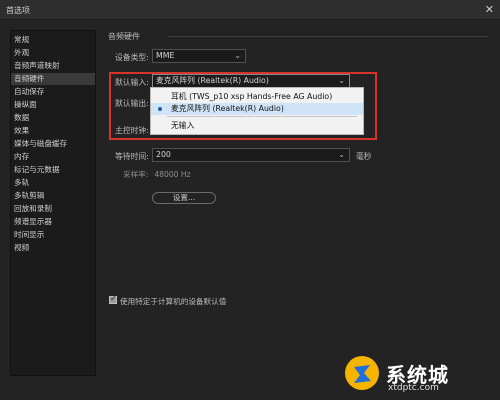 This screenshot has width=500, height=400. Describe the element at coordinates (53, 79) in the screenshot. I see `sidebar-item-audio-hardware: 音频硬件` at that location.